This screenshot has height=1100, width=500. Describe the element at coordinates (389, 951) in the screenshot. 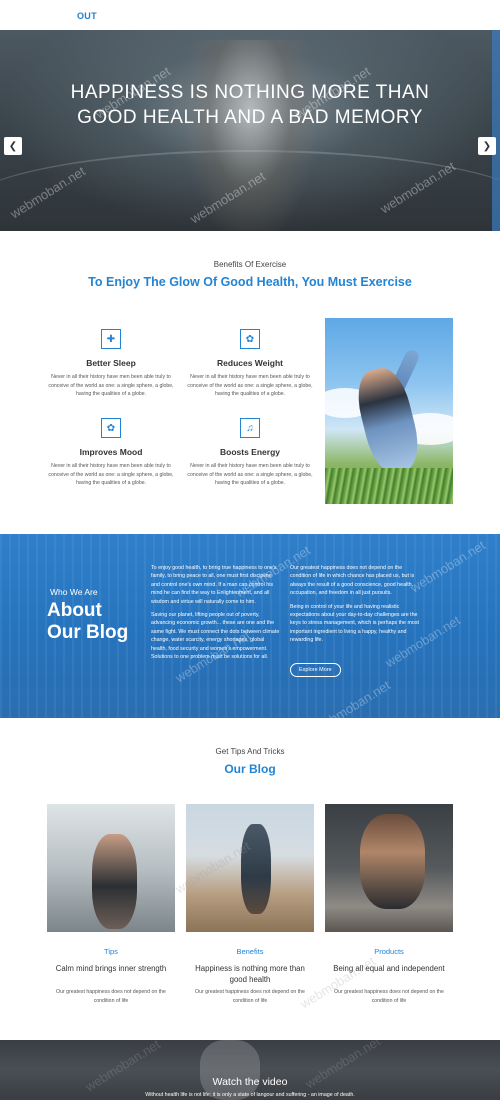

I see `blog-card-category: Products` at that location.